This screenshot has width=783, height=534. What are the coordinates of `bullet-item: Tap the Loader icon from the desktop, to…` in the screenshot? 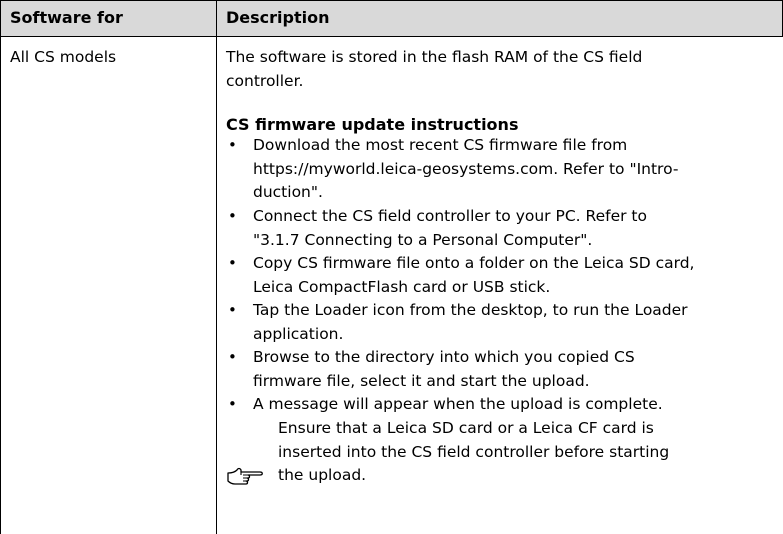 It's located at (503, 322).